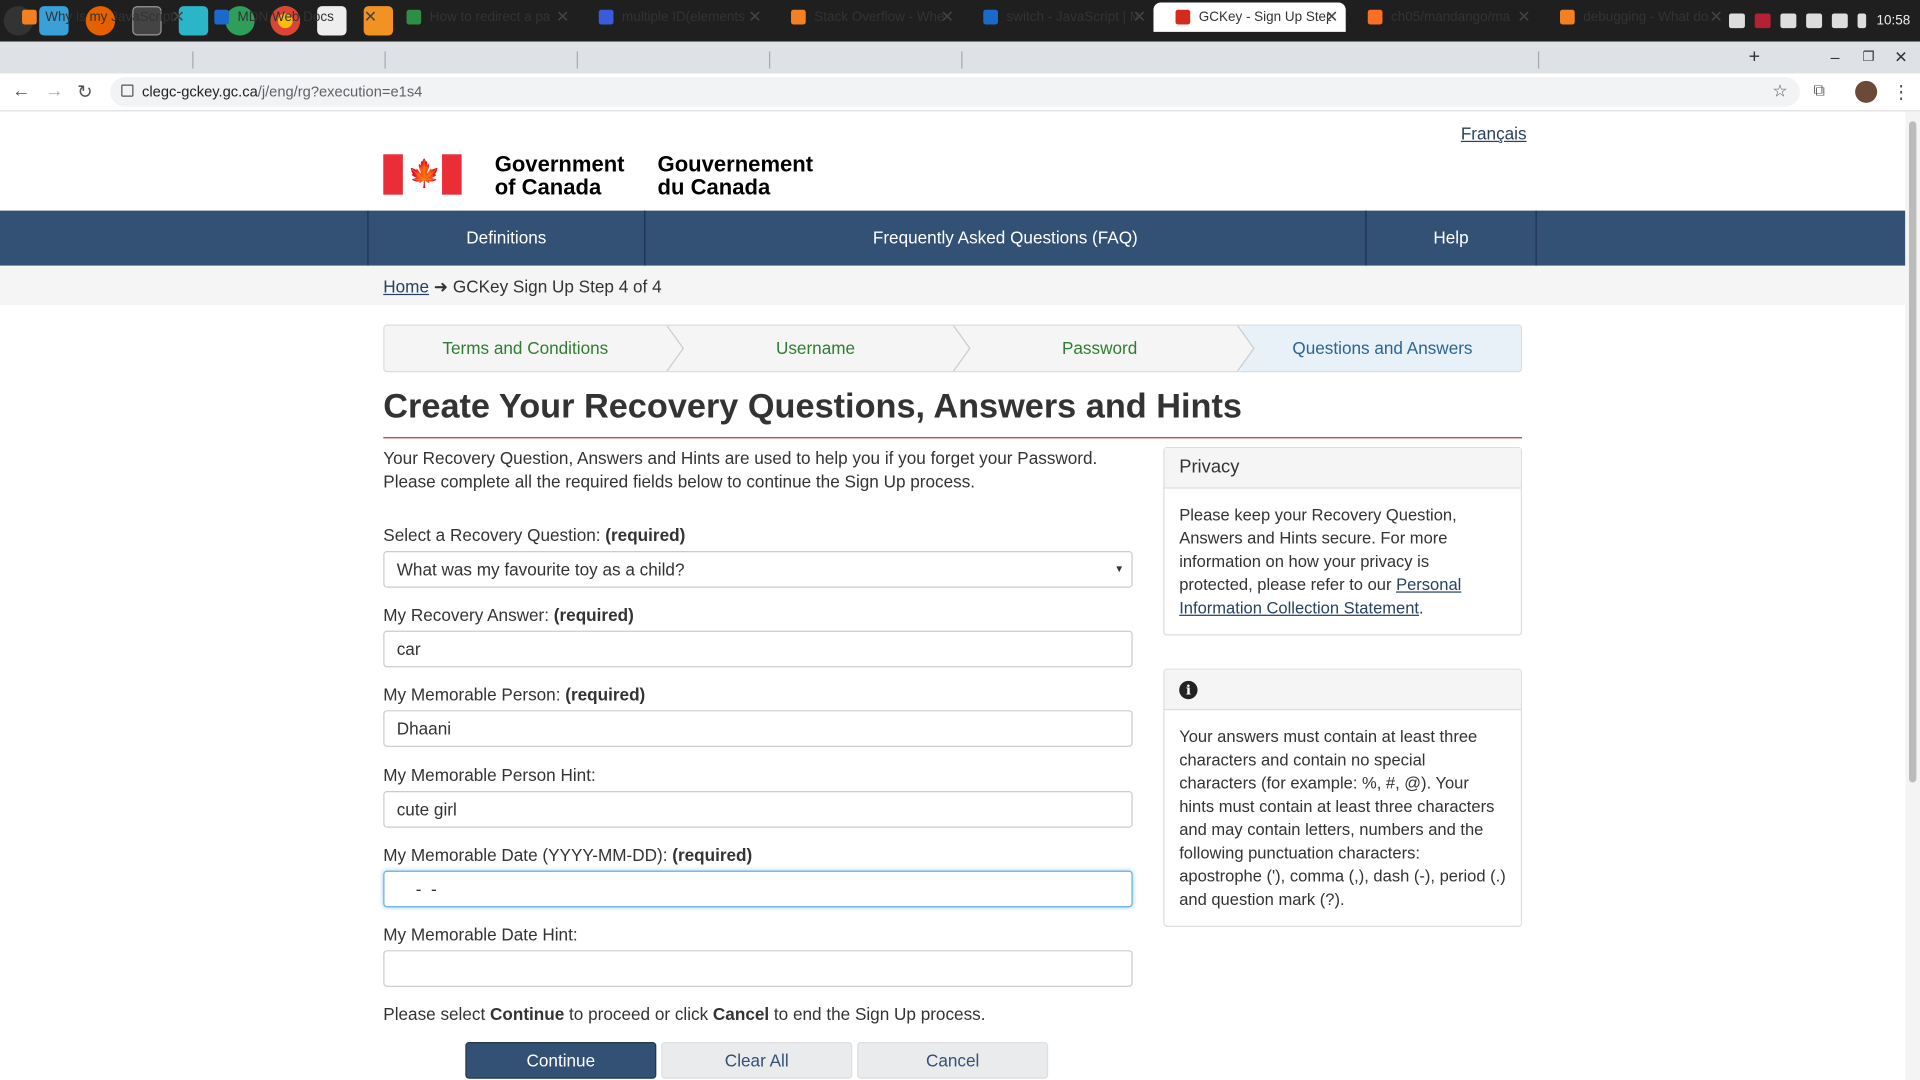 This screenshot has height=1080, width=1920. Describe the element at coordinates (441, 286) in the screenshot. I see `breadcrumb-arrow-icon: ➜` at that location.